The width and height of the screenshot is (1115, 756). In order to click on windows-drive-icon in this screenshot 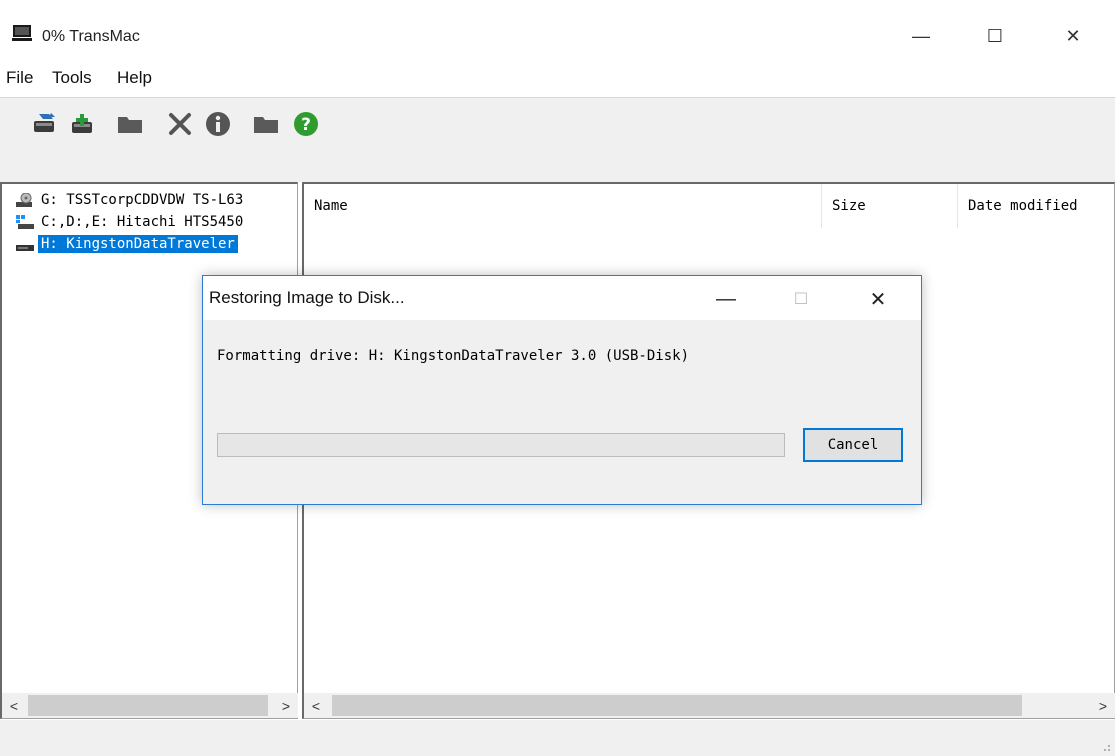, I will do `click(25, 222)`.